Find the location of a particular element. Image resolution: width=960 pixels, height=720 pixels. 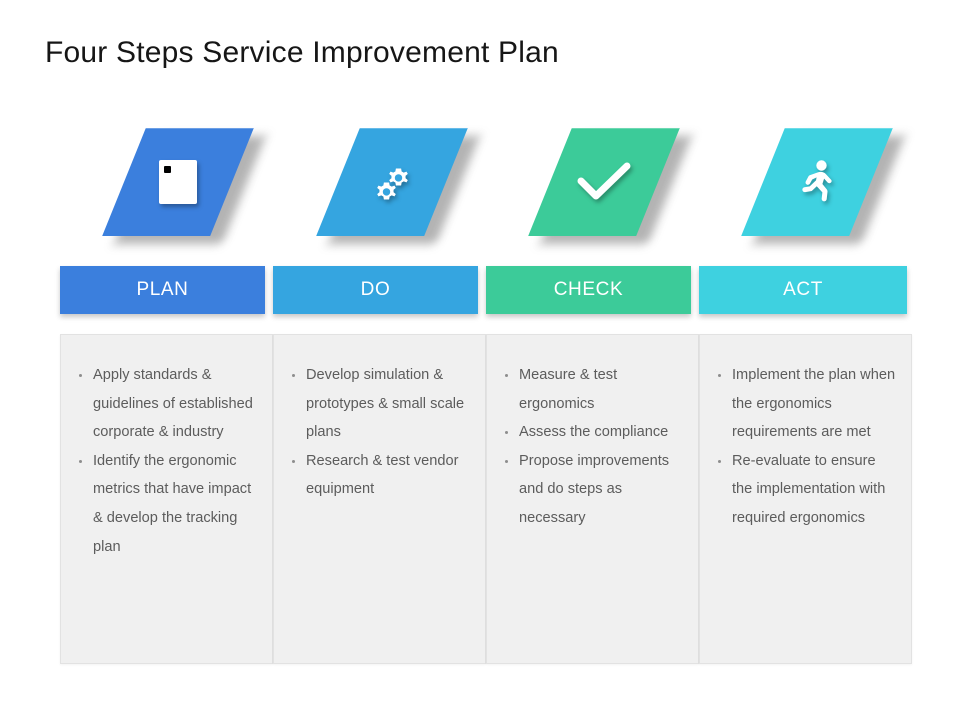

step-label-text: ACT is located at coordinates (803, 289).